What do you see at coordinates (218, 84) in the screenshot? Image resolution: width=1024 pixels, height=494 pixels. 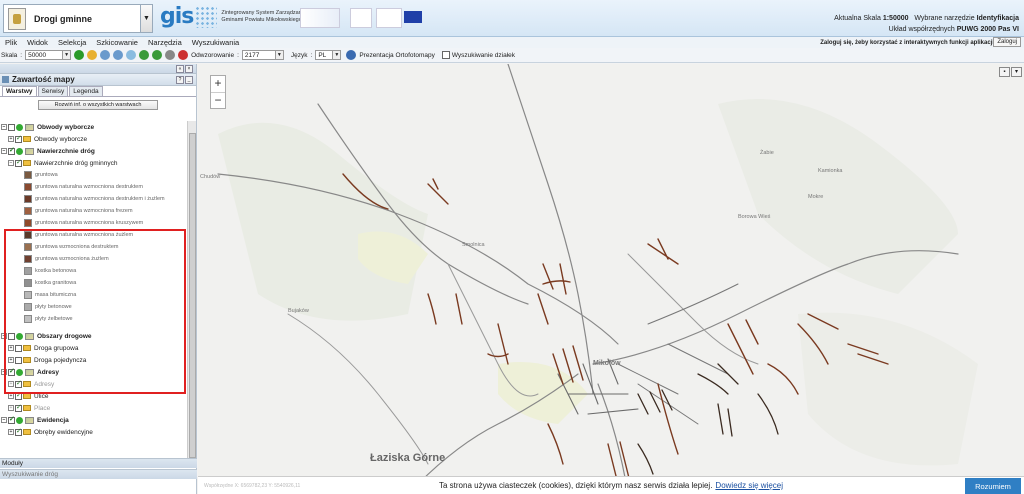 I see `zoom-in-button: +` at bounding box center [218, 84].